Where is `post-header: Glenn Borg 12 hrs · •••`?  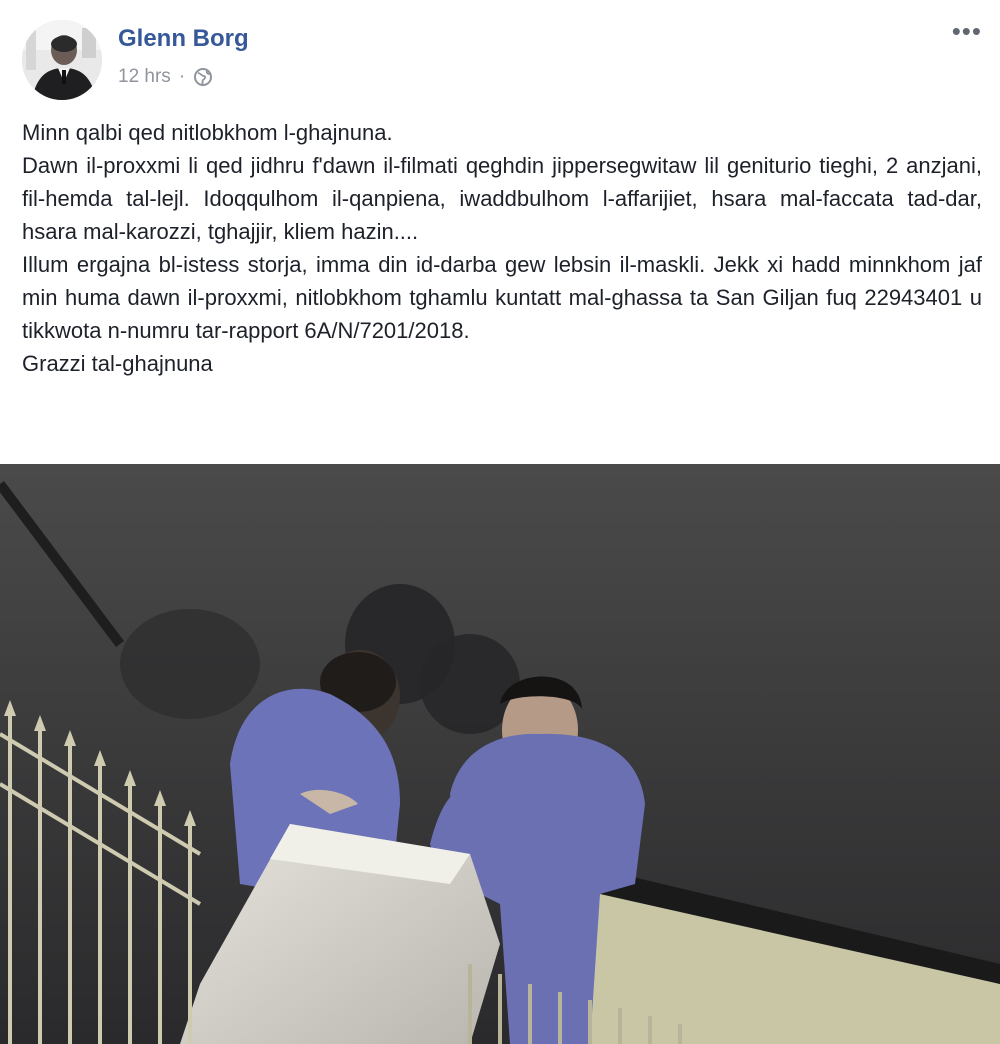 post-header: Glenn Borg 12 hrs · ••• is located at coordinates (500, 55).